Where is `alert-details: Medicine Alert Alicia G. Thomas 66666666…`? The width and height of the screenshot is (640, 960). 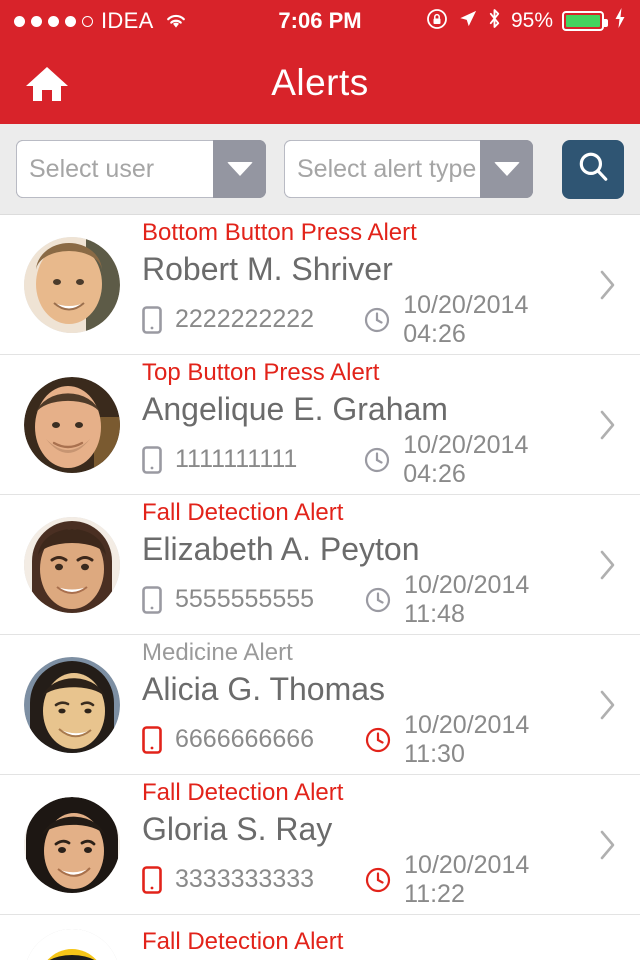 alert-details: Medicine Alert Alicia G. Thomas 66666666… is located at coordinates (366, 704).